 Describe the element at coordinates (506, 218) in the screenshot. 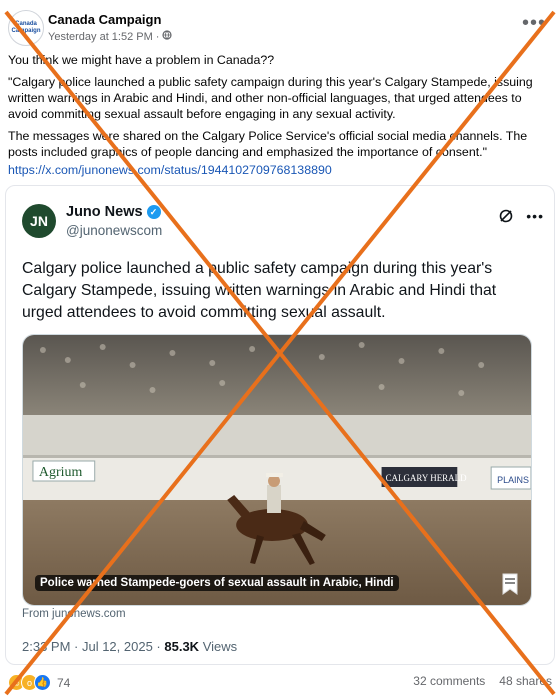

I see `grok-icon` at that location.